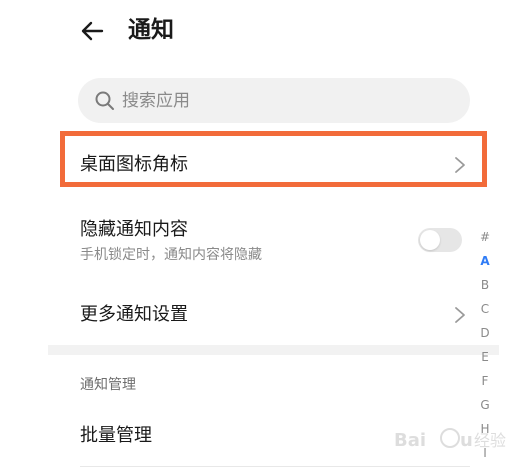 The image size is (523, 472). I want to click on alphabet-index-letter: C, so click(485, 309).